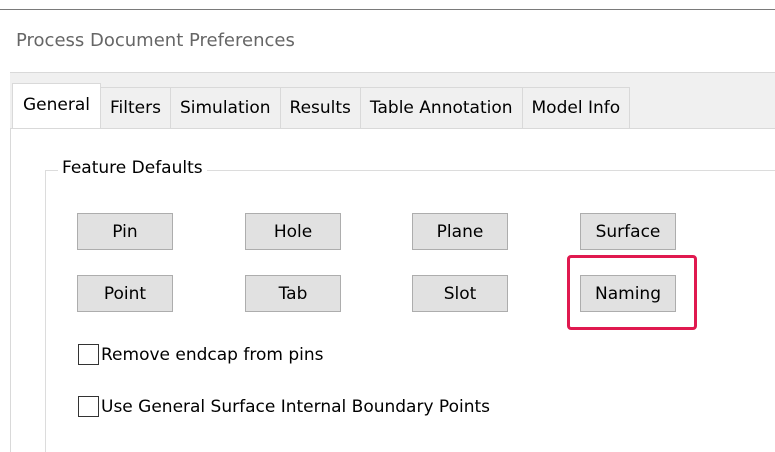  Describe the element at coordinates (88, 406) in the screenshot. I see `boundary-points-checkbox` at that location.